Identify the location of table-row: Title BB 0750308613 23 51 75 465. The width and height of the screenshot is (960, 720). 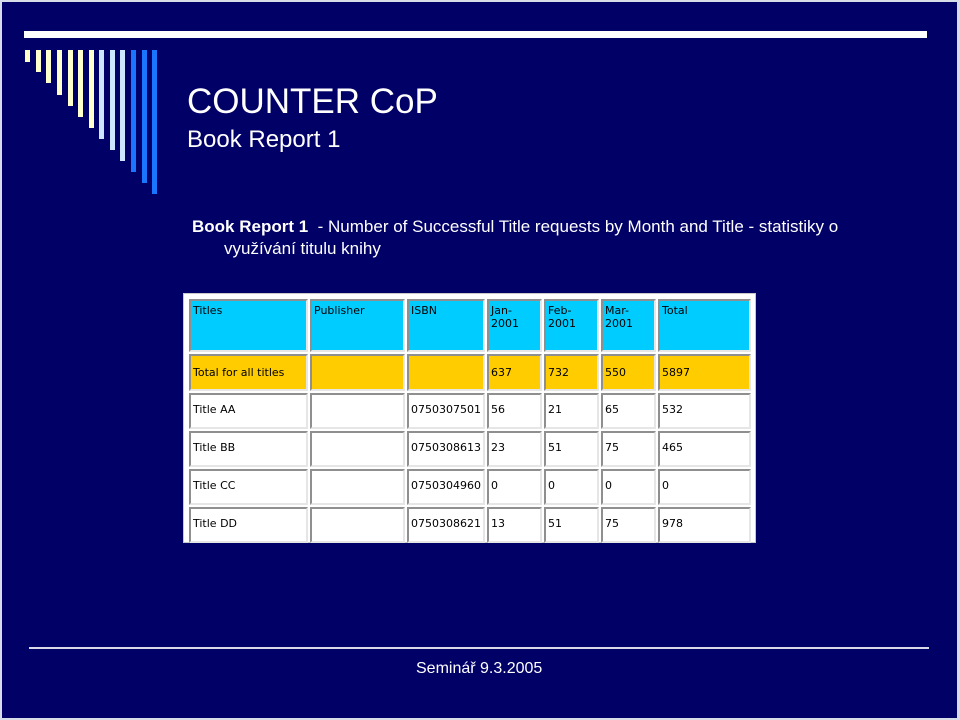
(470, 449).